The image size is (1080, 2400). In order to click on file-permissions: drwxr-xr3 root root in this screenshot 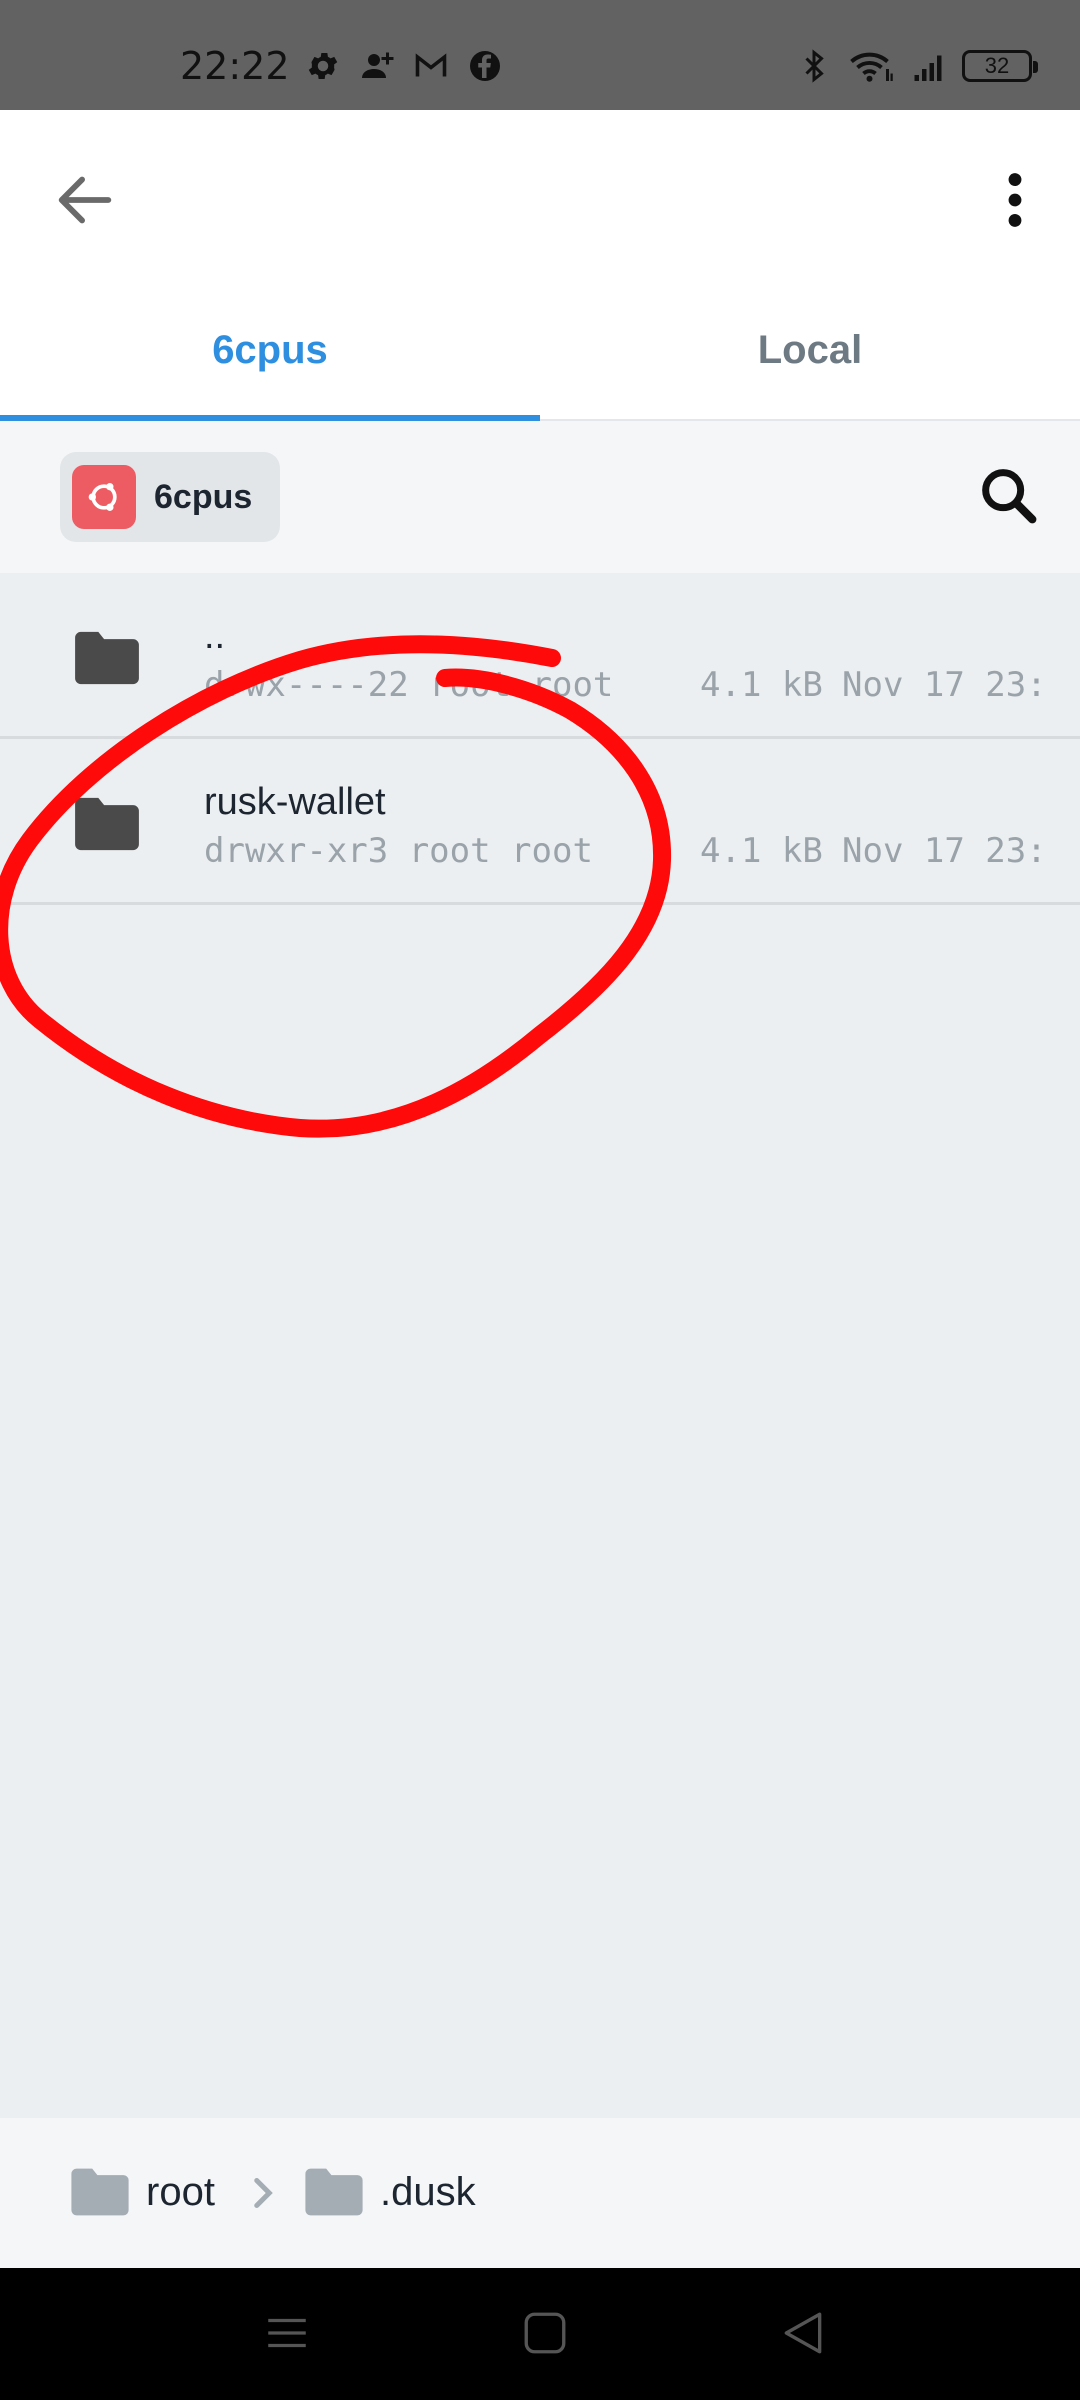, I will do `click(398, 851)`.